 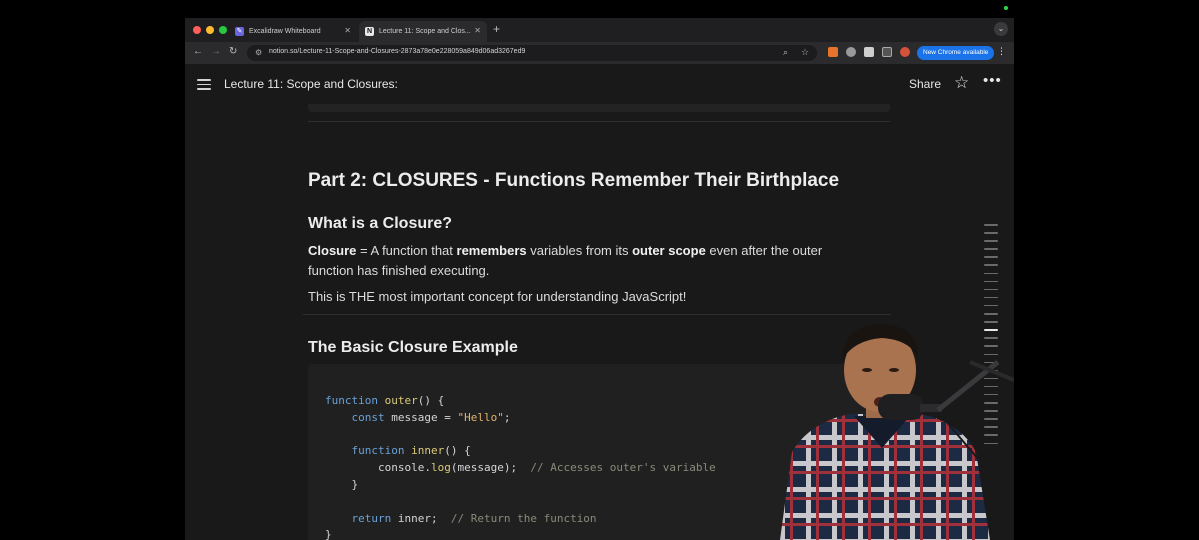 I want to click on bookmark-star-icon: ☆, so click(x=805, y=52).